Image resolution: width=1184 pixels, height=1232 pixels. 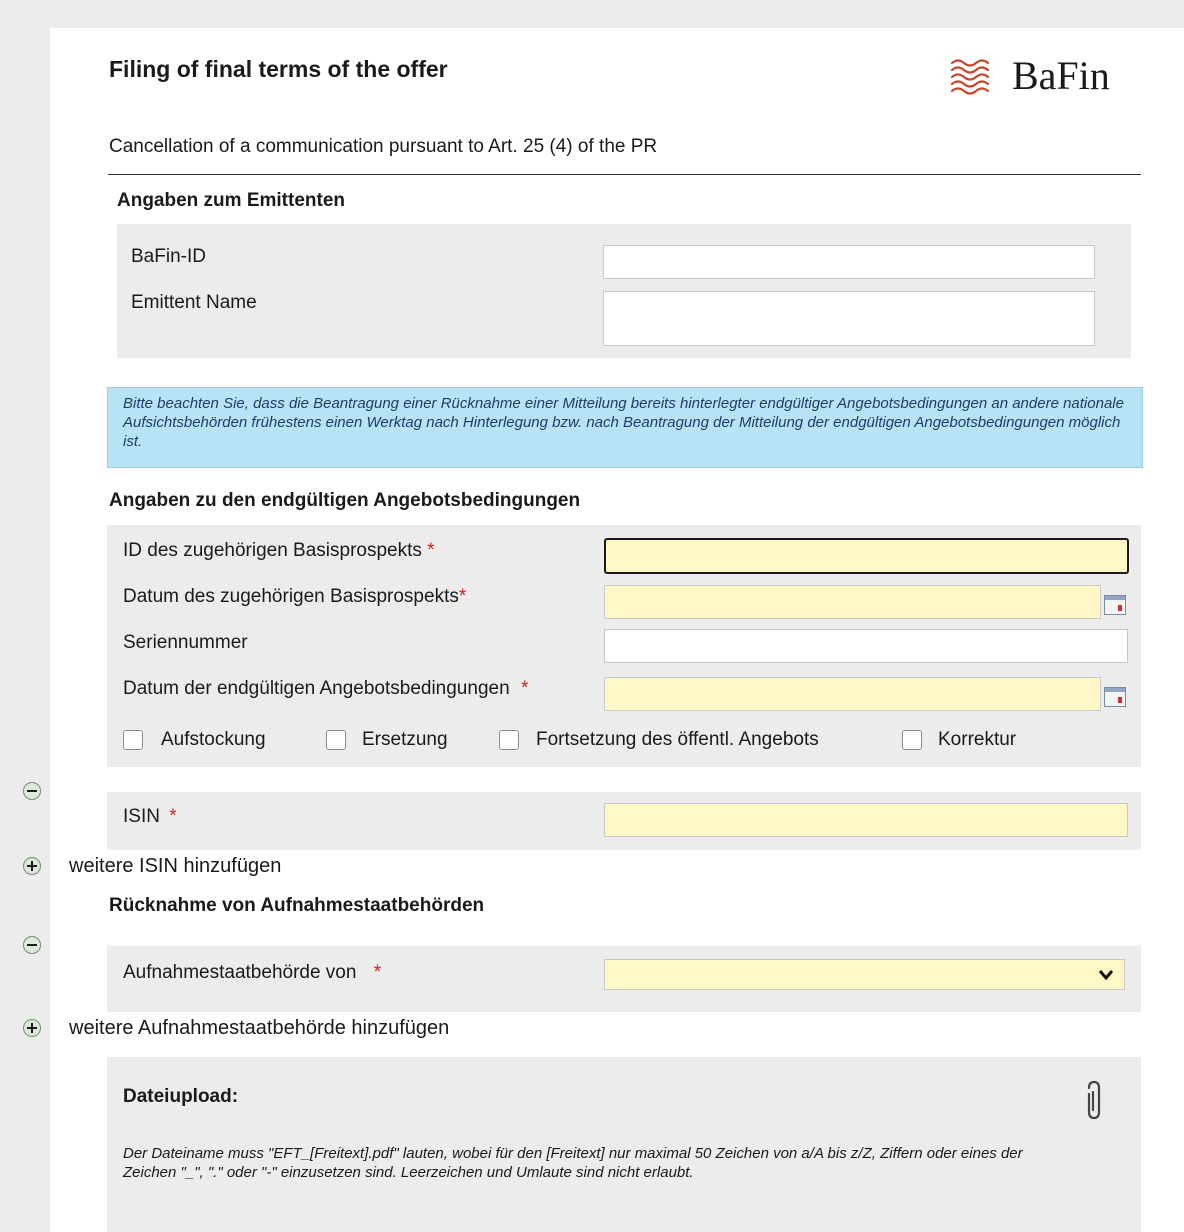 I want to click on isin-input, so click(x=866, y=820).